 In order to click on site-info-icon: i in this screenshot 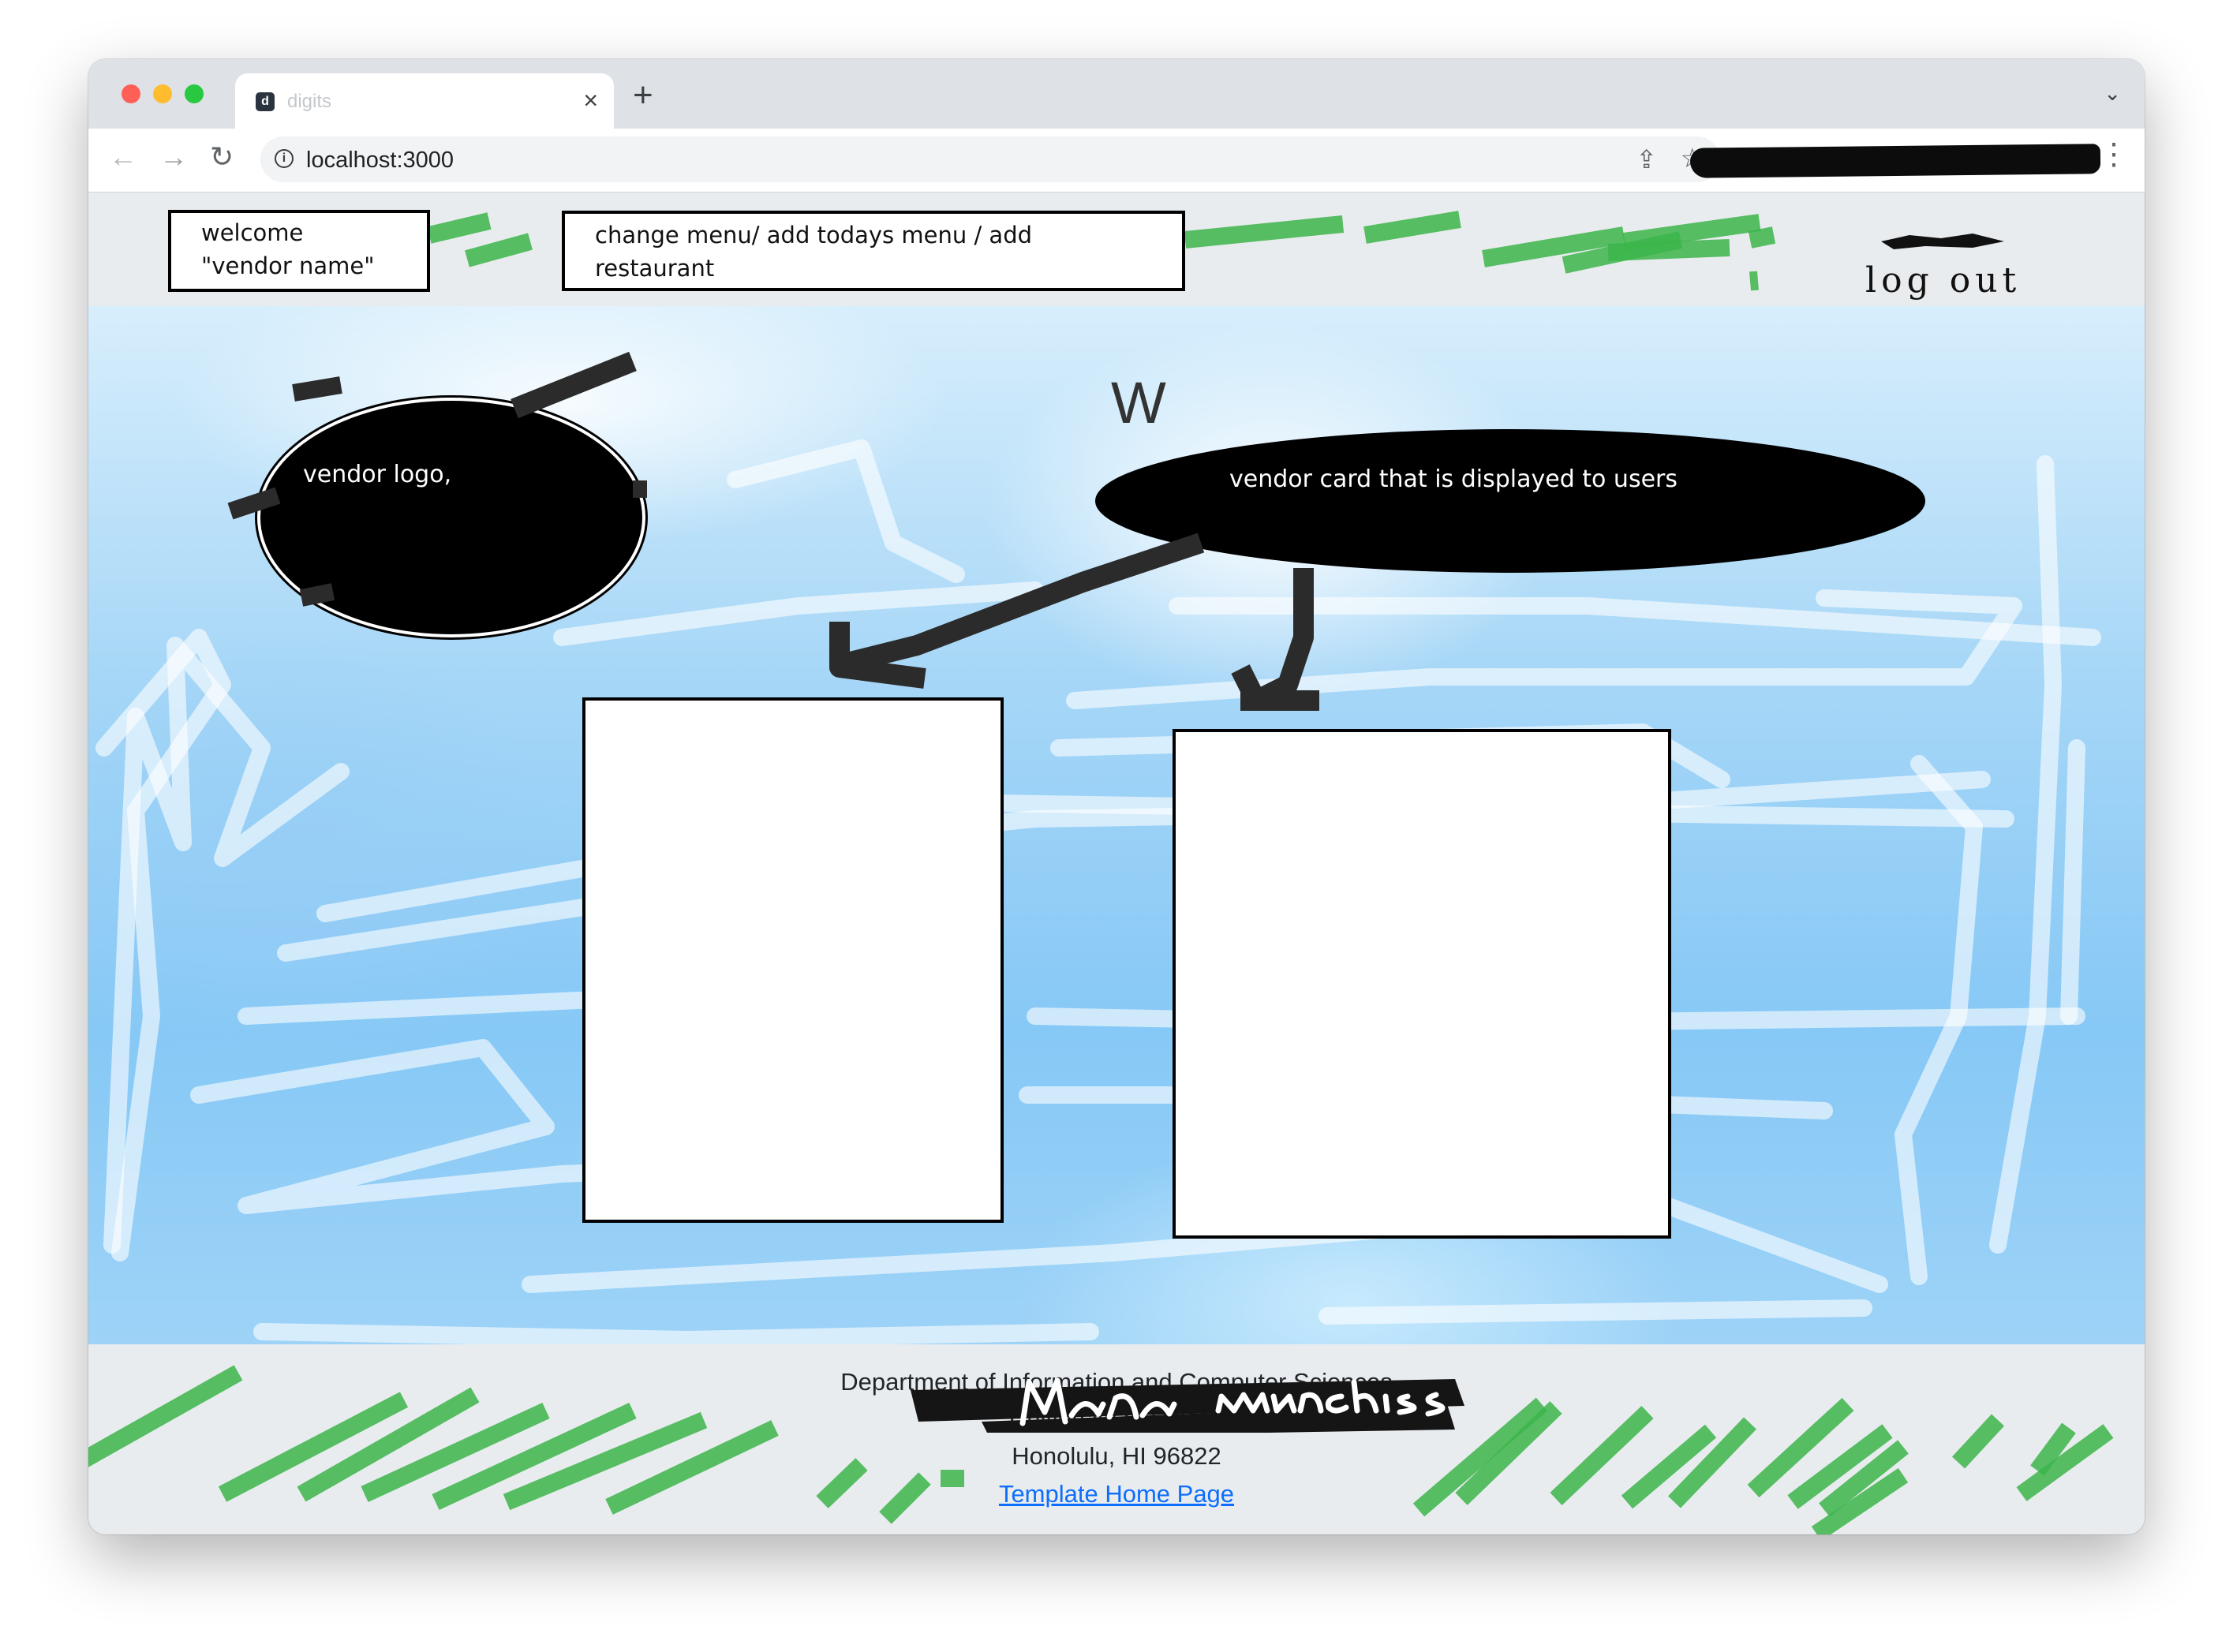, I will do `click(284, 158)`.